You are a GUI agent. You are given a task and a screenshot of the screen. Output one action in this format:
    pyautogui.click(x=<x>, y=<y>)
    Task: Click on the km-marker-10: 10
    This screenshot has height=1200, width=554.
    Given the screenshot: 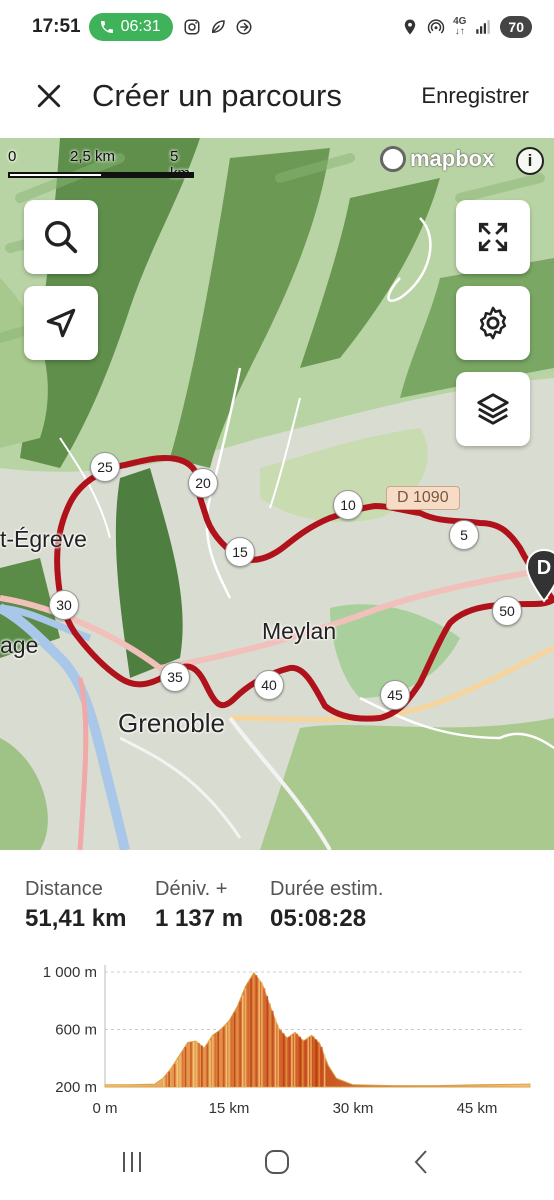 What is the action you would take?
    pyautogui.click(x=348, y=505)
    